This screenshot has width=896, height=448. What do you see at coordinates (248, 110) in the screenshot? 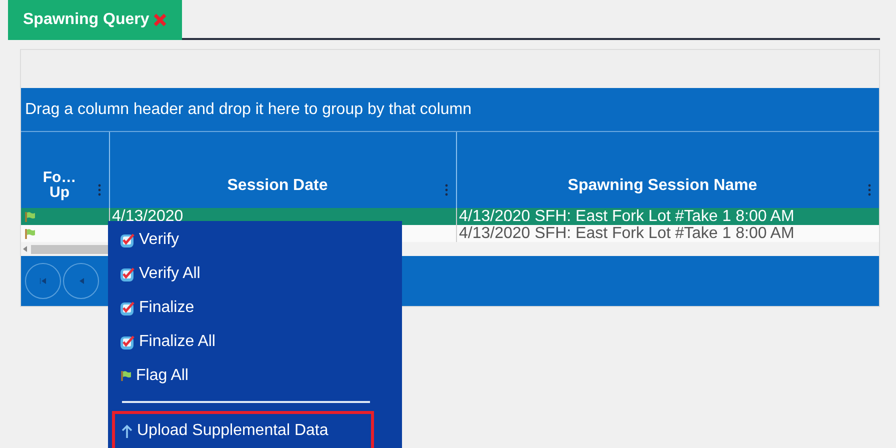
I see `group-panel-hint: Drag a column header and drop it here to group by that column` at bounding box center [248, 110].